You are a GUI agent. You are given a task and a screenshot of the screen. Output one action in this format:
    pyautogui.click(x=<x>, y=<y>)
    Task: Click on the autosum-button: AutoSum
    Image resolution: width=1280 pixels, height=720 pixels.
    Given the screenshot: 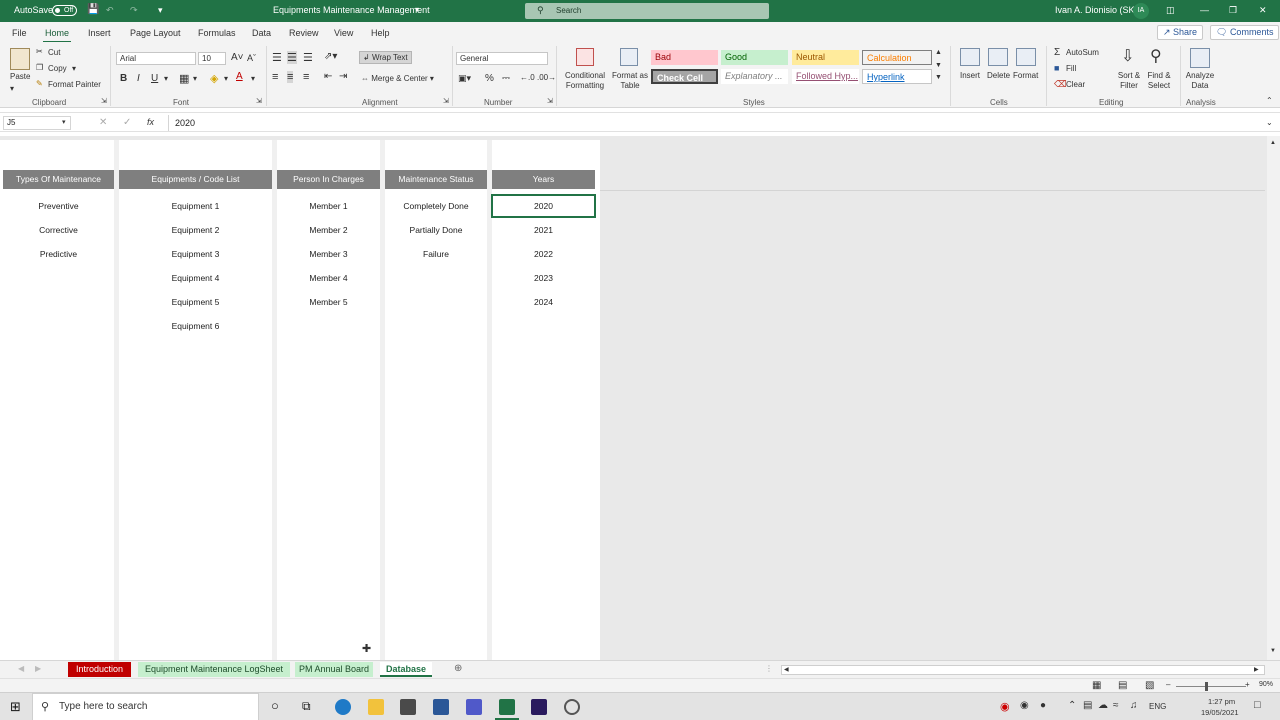 What is the action you would take?
    pyautogui.click(x=1082, y=52)
    